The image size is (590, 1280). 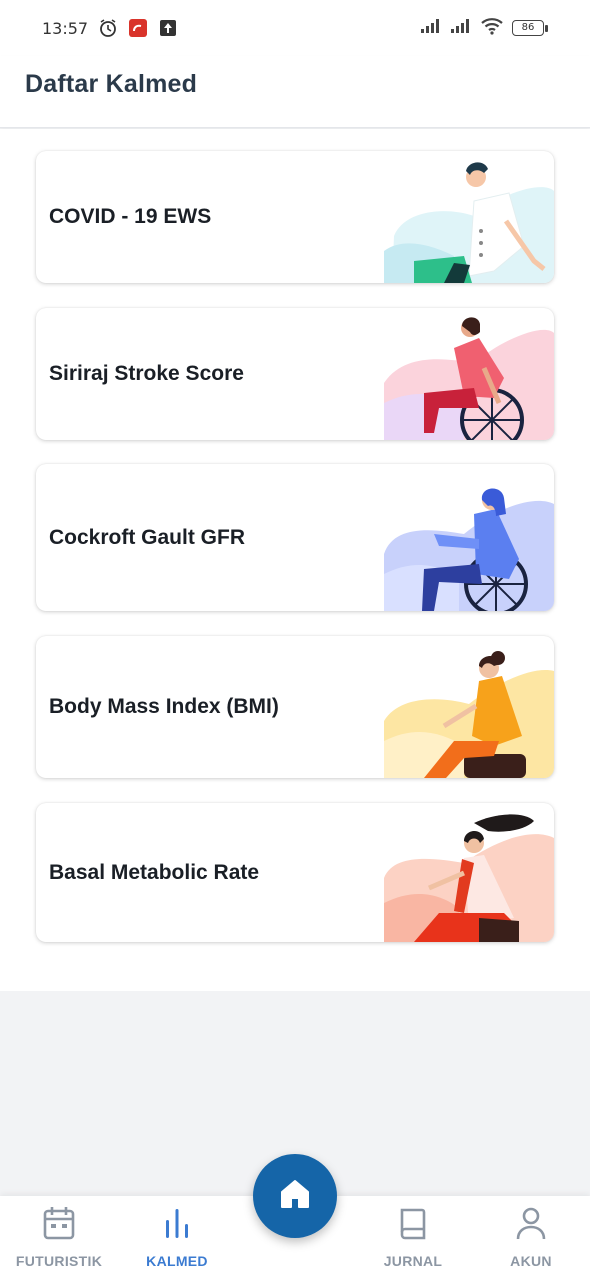 I want to click on battery-icon: 86, so click(x=530, y=28).